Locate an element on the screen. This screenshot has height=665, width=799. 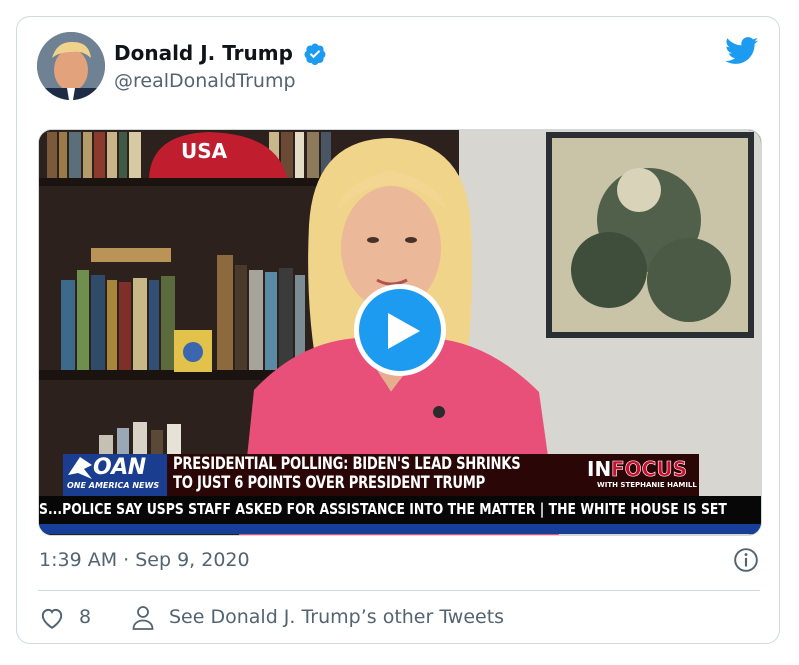
show-logo: IN FOCUS WITH STEPHANIE HAMILL is located at coordinates (642, 475).